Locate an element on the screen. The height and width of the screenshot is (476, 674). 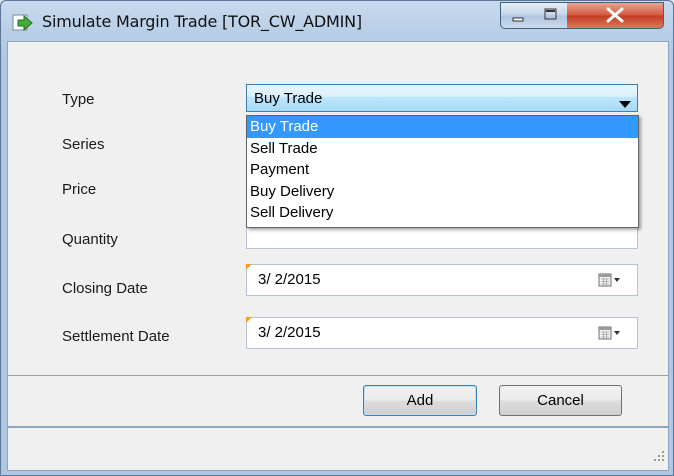
closing-date-value: 3/ 2/2015 is located at coordinates (289, 279).